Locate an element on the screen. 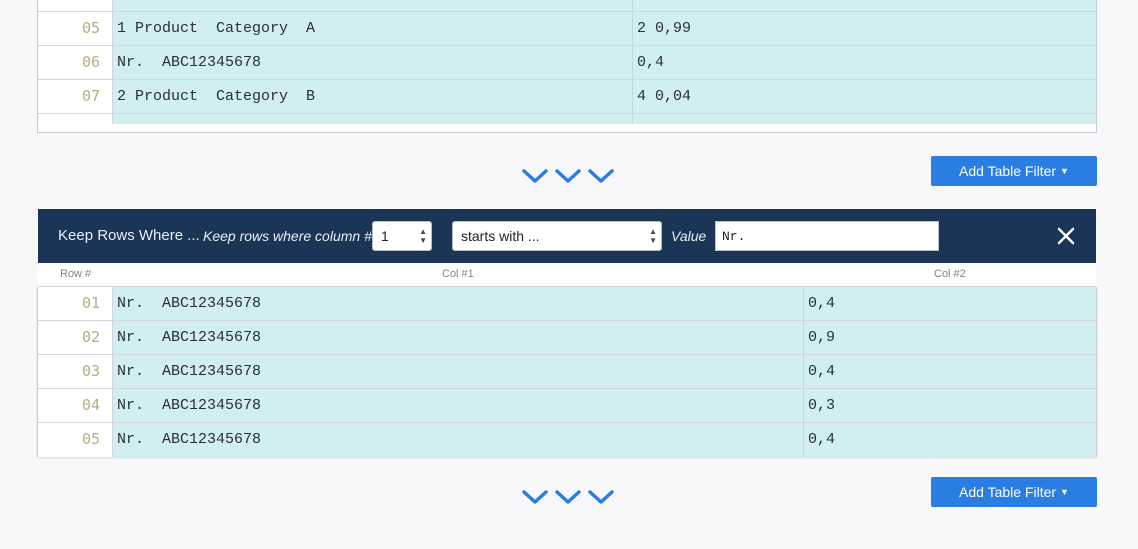  row-number: 06 is located at coordinates (75, 62).